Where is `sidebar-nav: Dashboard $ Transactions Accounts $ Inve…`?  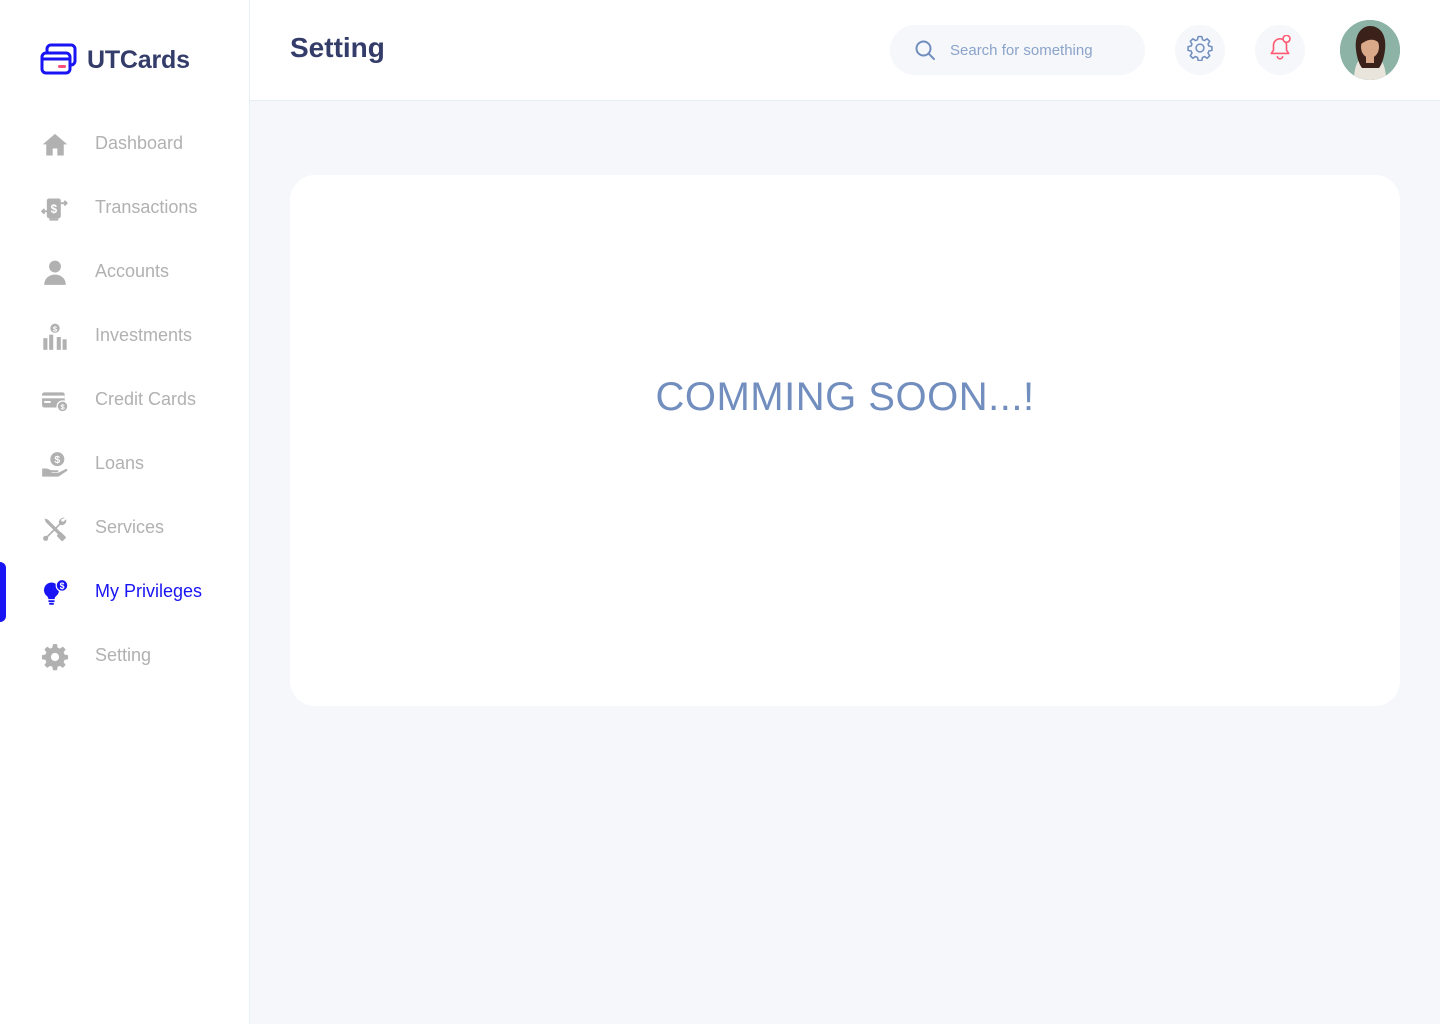 sidebar-nav: Dashboard $ Transactions Accounts $ Inve… is located at coordinates (125, 400).